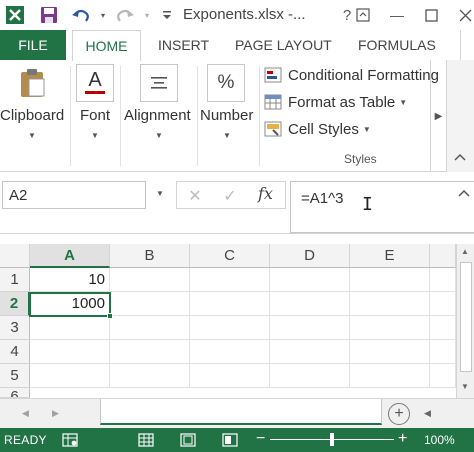 The image size is (474, 452). What do you see at coordinates (35, 116) in the screenshot?
I see `group-clipboard: Clipboard ▼` at bounding box center [35, 116].